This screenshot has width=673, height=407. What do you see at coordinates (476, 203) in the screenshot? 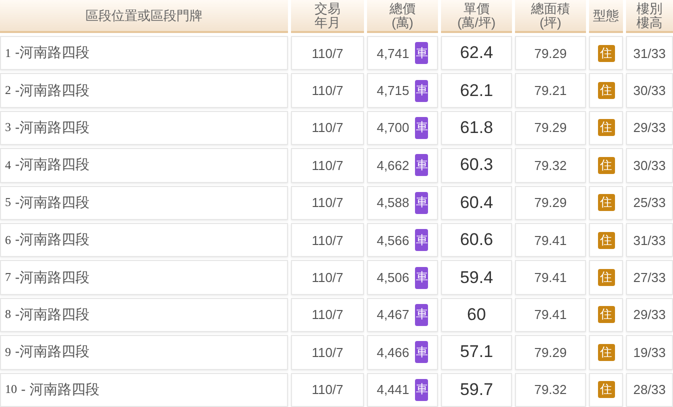
I see `table-cell: 60.4` at bounding box center [476, 203].